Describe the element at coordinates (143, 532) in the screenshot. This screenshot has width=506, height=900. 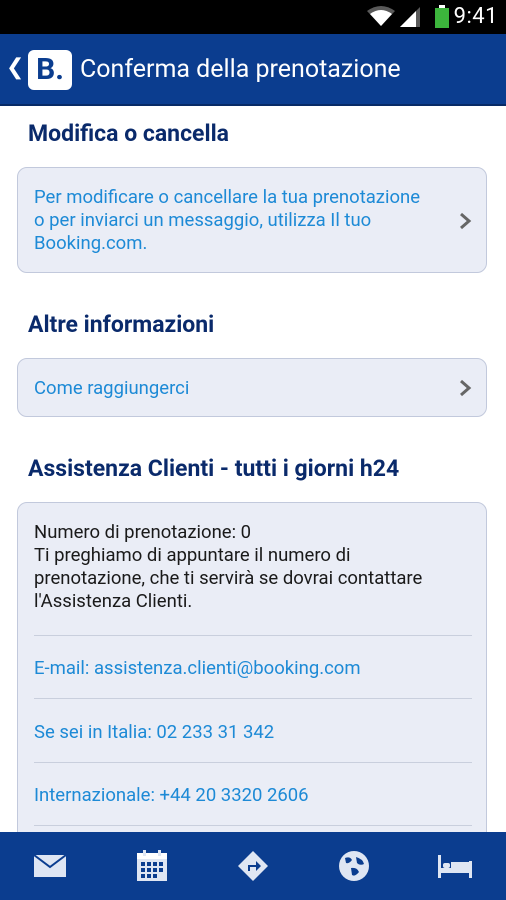
I see `booking-number: Numero di prenotazione: 0` at that location.